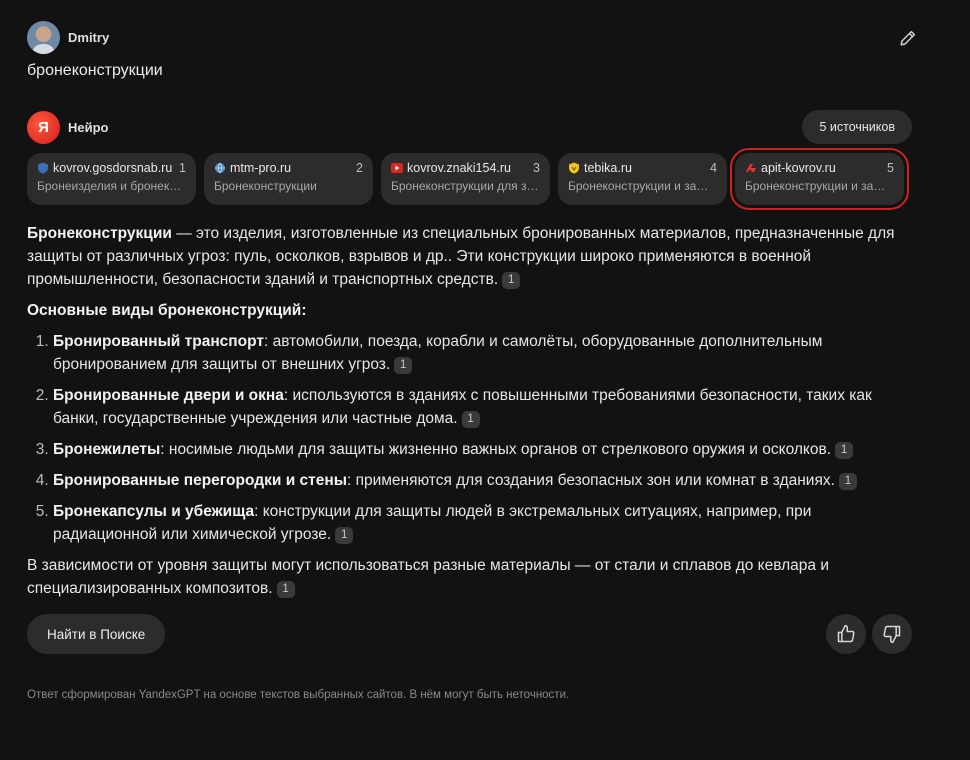 This screenshot has height=760, width=970. Describe the element at coordinates (89, 37) in the screenshot. I see `user-name: Dmitry` at that location.